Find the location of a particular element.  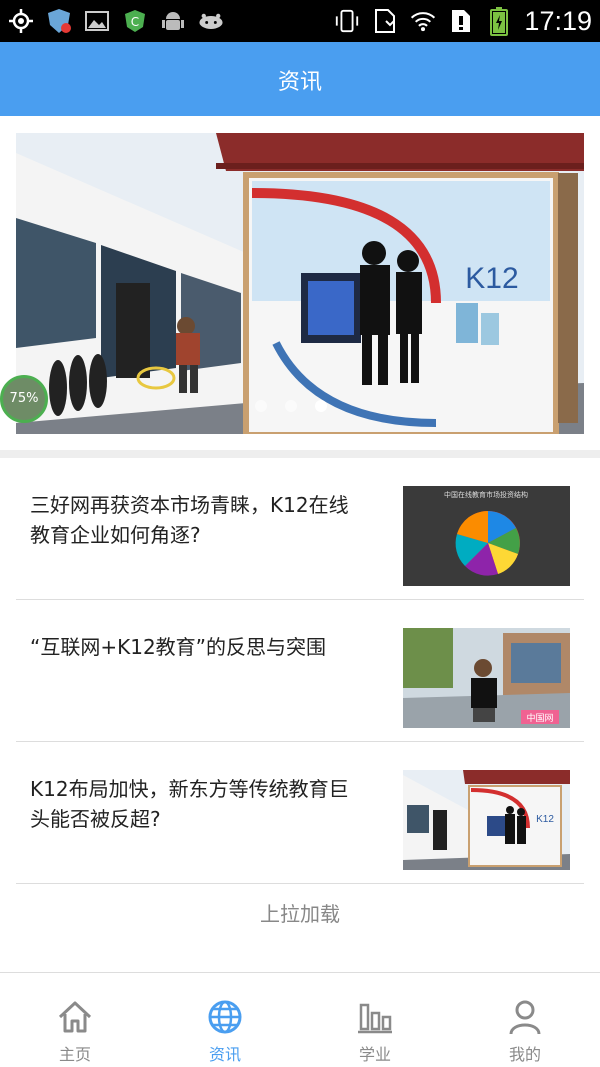

nav-item-study: 学业 is located at coordinates (375, 1020).